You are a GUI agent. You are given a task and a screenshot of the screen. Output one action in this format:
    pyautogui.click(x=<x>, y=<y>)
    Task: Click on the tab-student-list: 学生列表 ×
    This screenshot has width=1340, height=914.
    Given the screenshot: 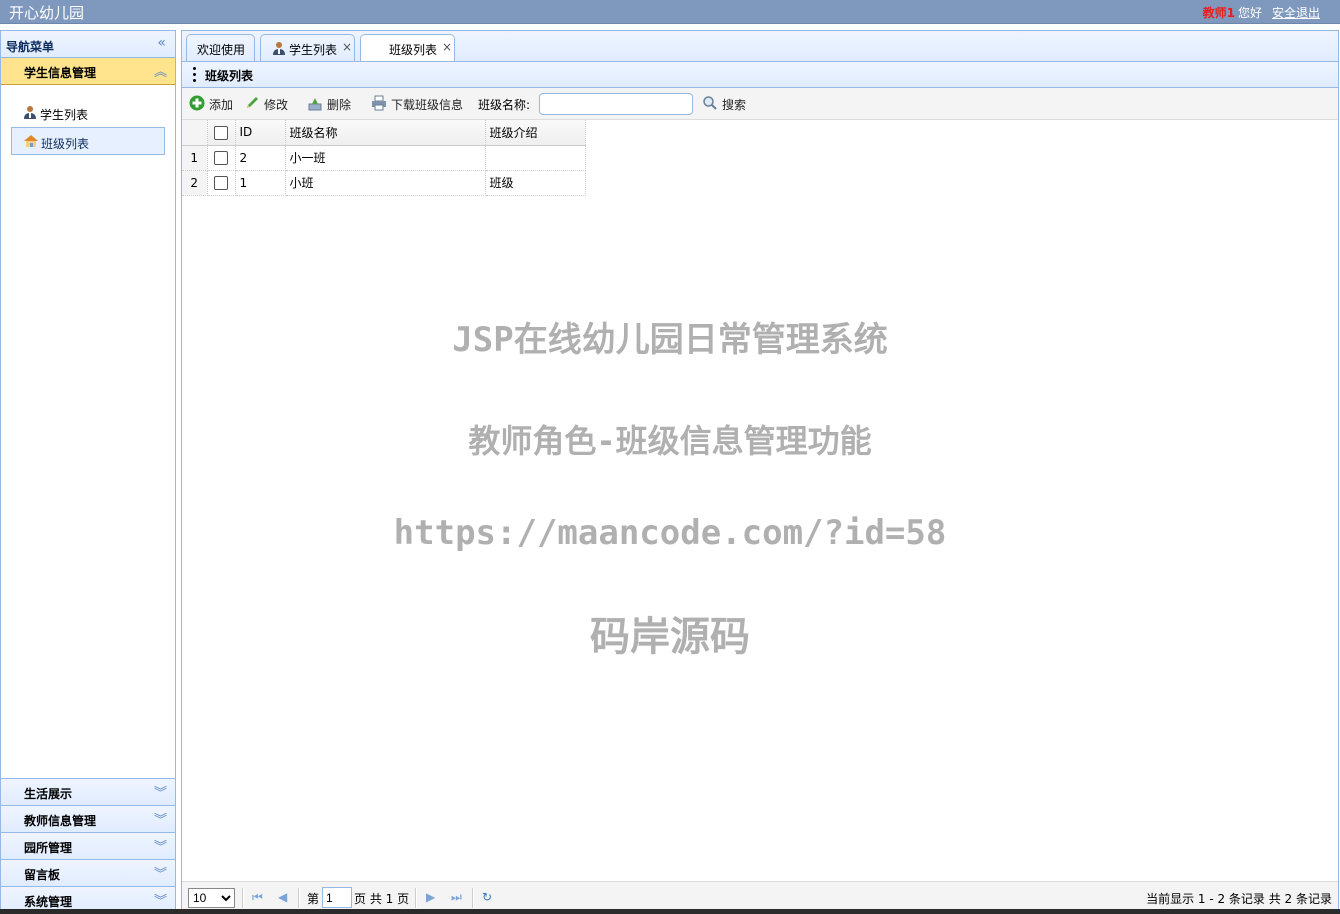 What is the action you would take?
    pyautogui.click(x=307, y=48)
    